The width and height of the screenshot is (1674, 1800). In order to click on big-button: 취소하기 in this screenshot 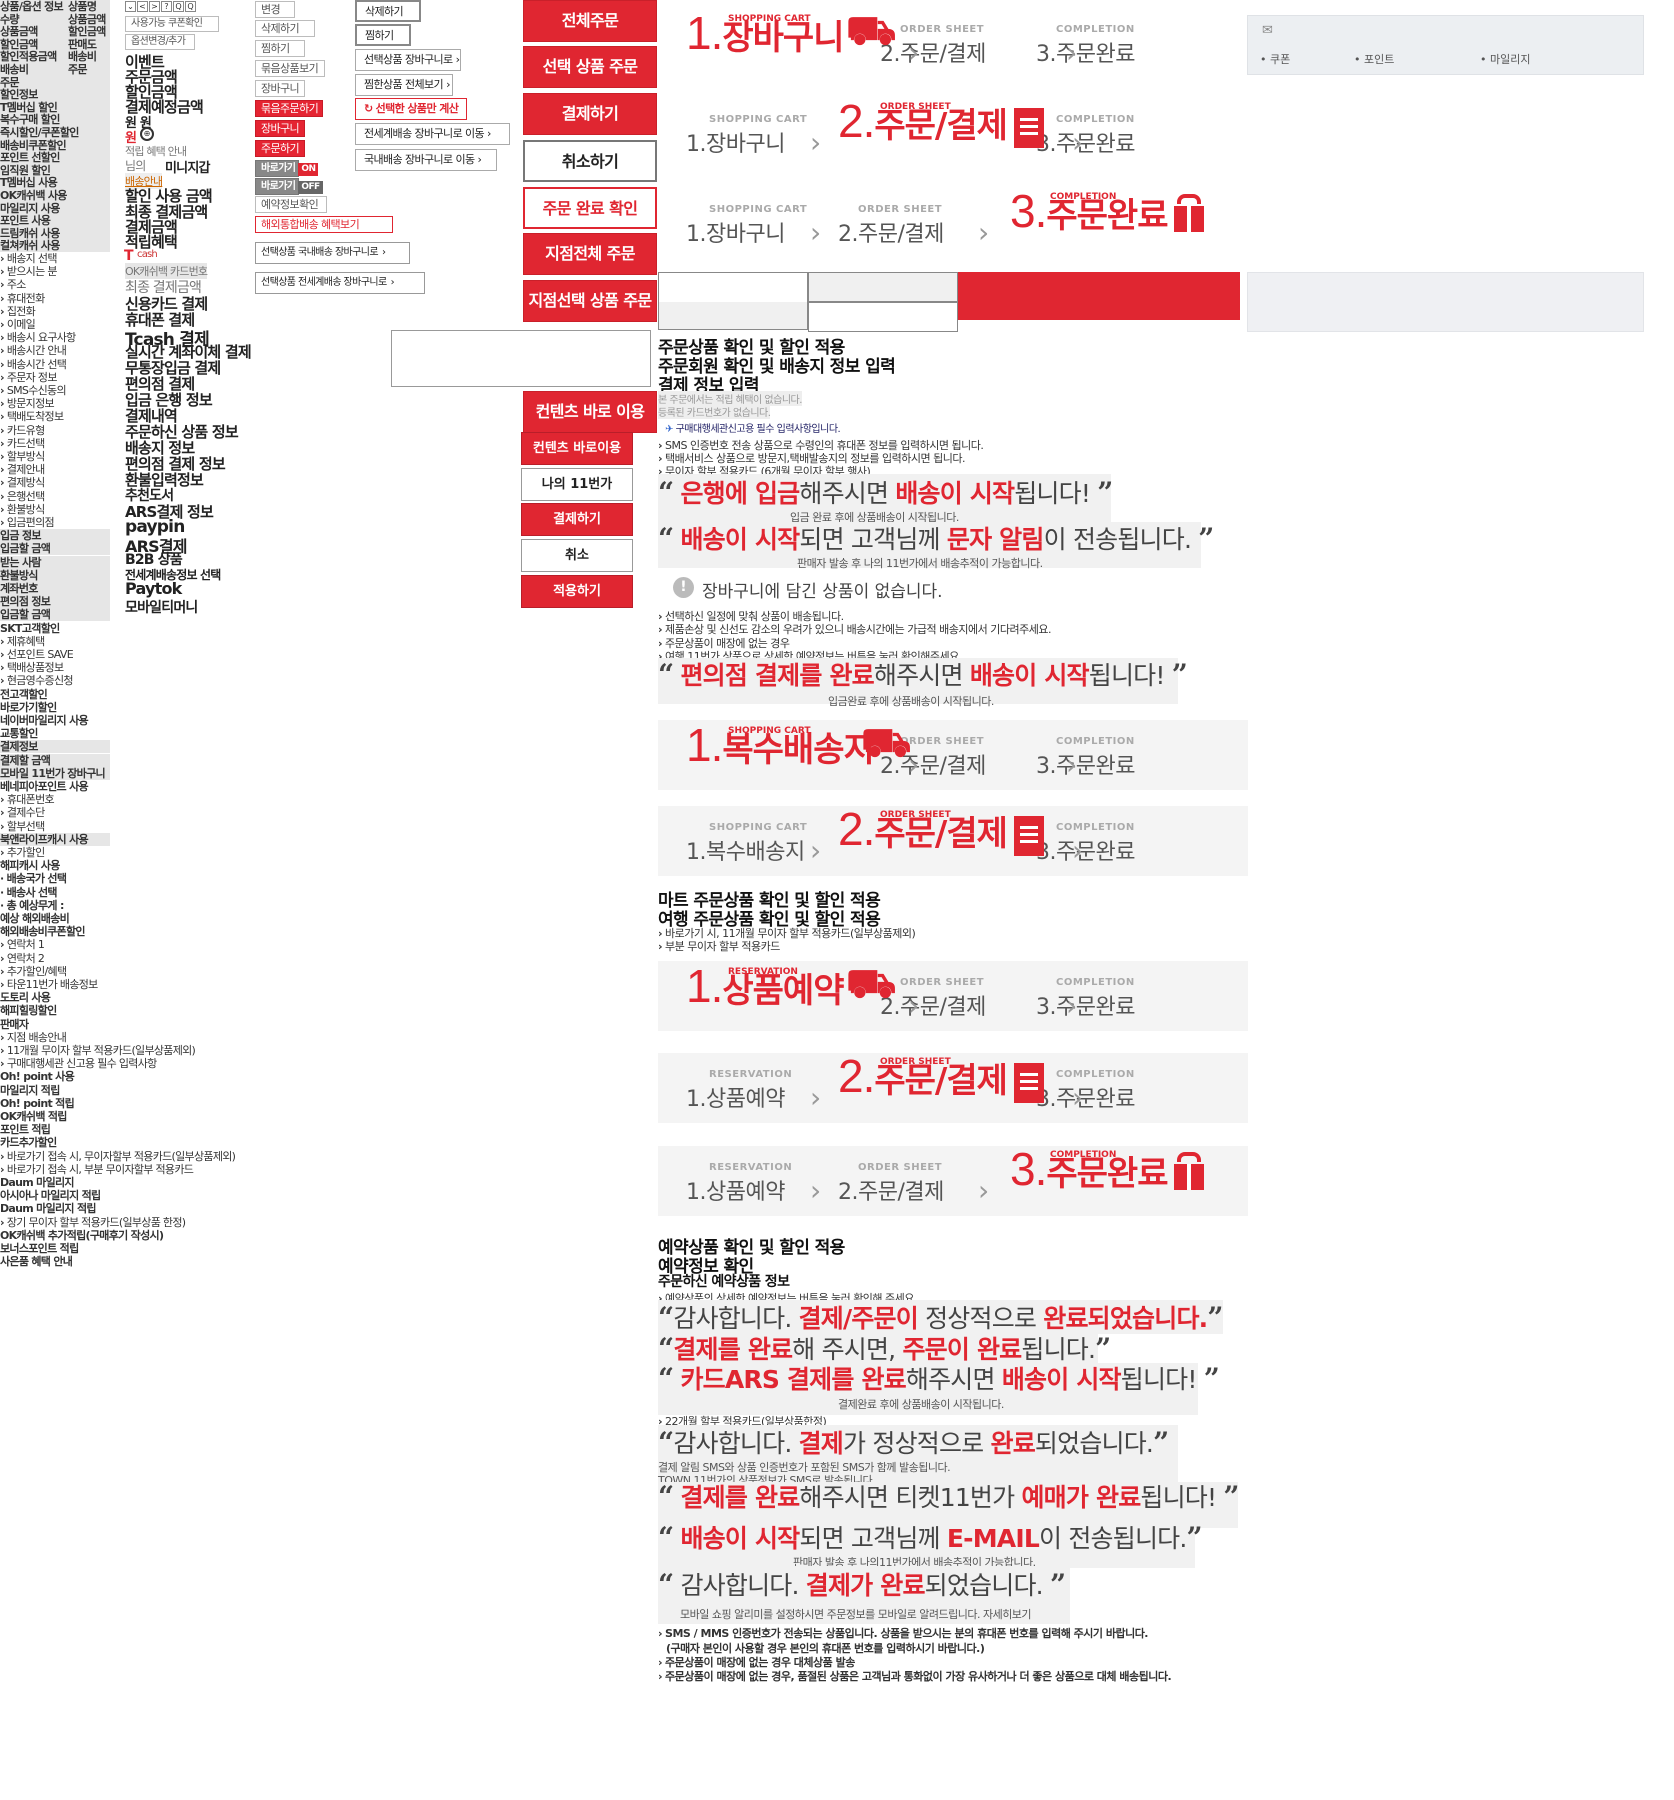, I will do `click(590, 161)`.